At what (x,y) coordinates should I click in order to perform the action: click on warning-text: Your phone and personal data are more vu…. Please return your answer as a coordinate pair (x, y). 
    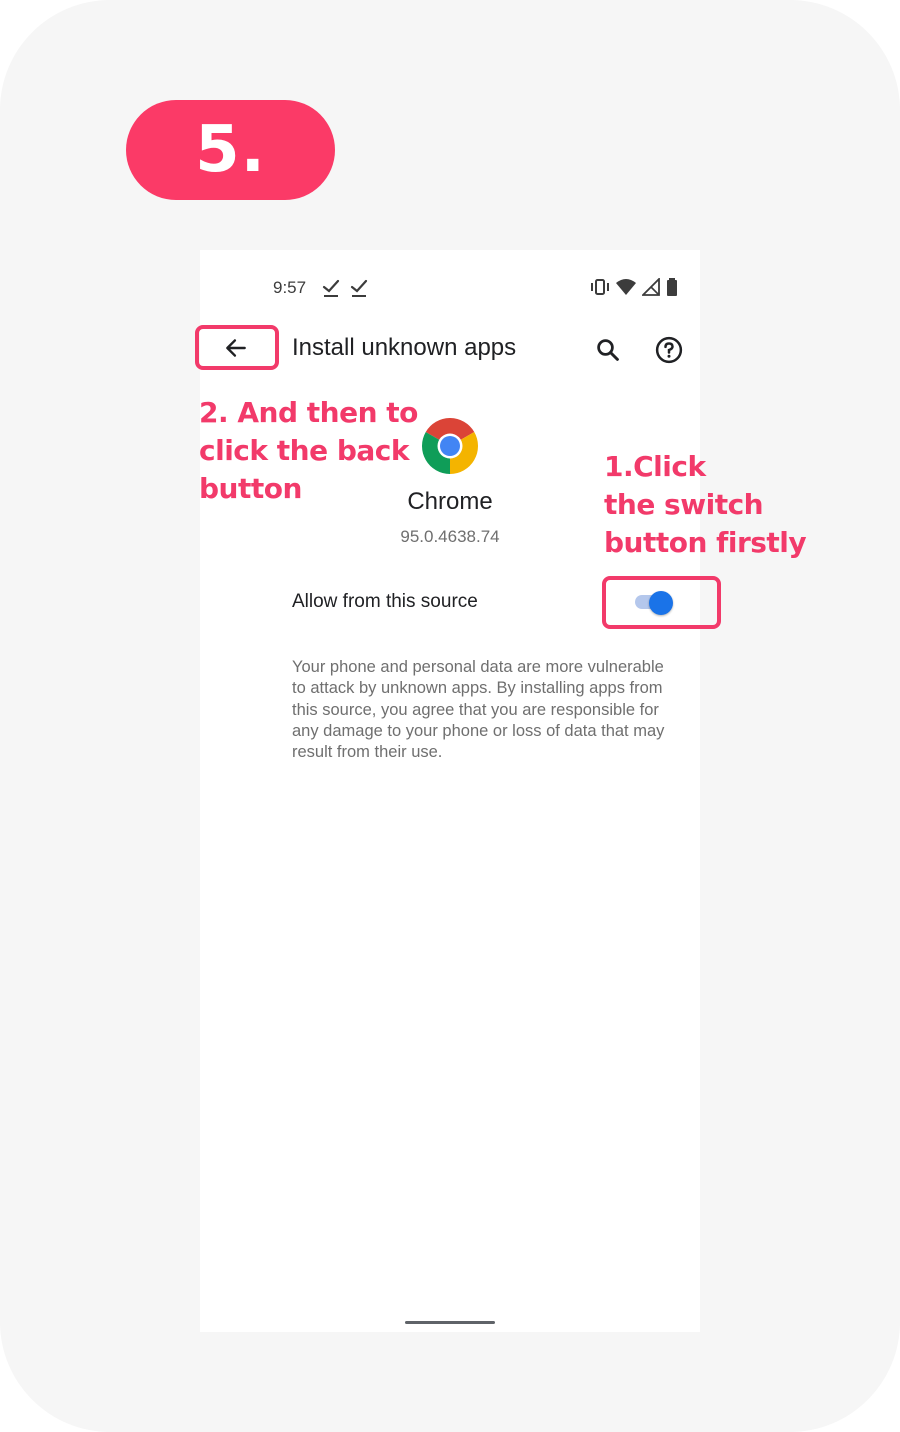
    Looking at the image, I should click on (478, 710).